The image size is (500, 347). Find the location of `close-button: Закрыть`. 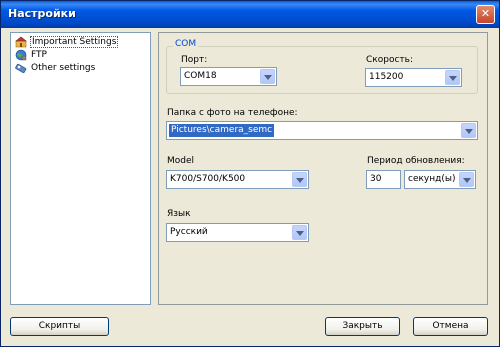

close-button: Закрыть is located at coordinates (362, 326).